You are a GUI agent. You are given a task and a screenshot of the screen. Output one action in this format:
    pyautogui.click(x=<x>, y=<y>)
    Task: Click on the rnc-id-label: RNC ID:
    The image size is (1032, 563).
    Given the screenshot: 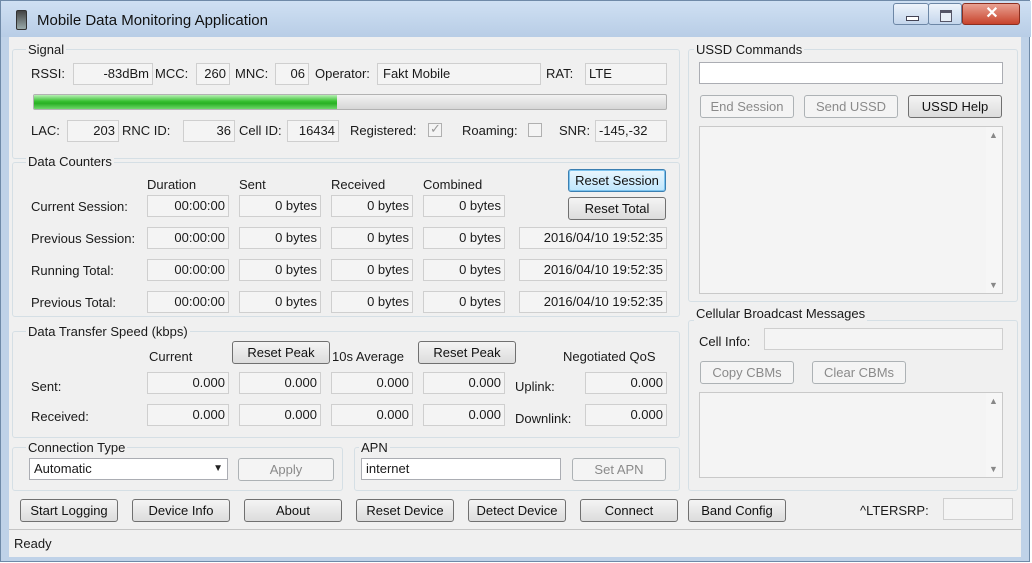 What is the action you would take?
    pyautogui.click(x=146, y=130)
    